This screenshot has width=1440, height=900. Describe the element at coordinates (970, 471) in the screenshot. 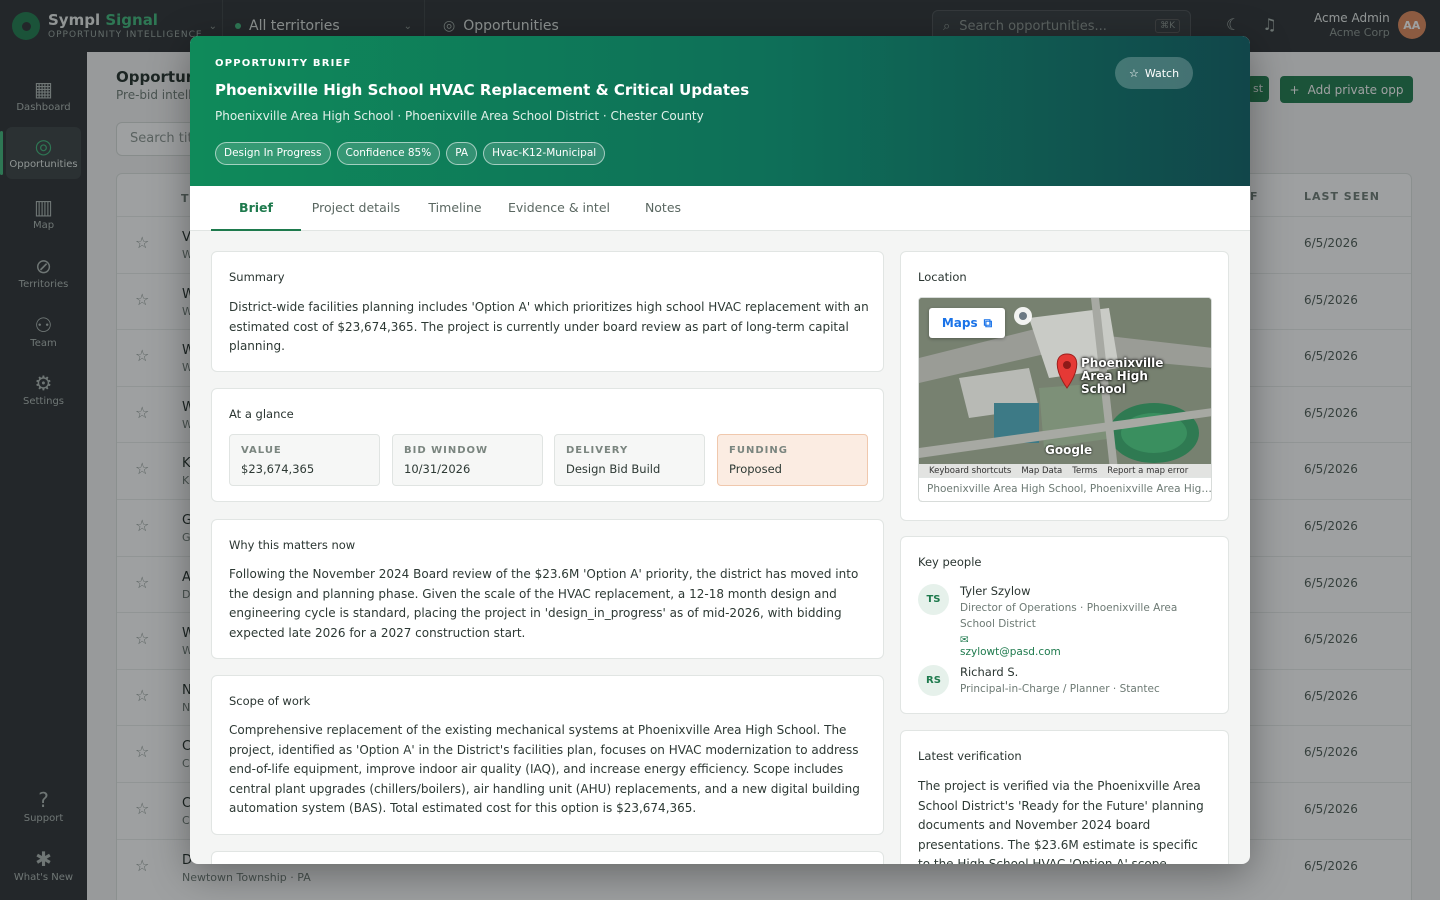

I see `map-link: Keyboard shortcuts` at that location.